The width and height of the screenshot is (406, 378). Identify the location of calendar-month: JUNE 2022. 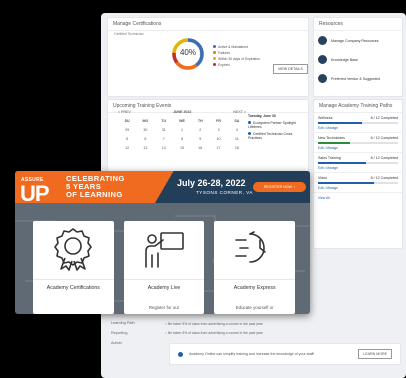
(182, 112).